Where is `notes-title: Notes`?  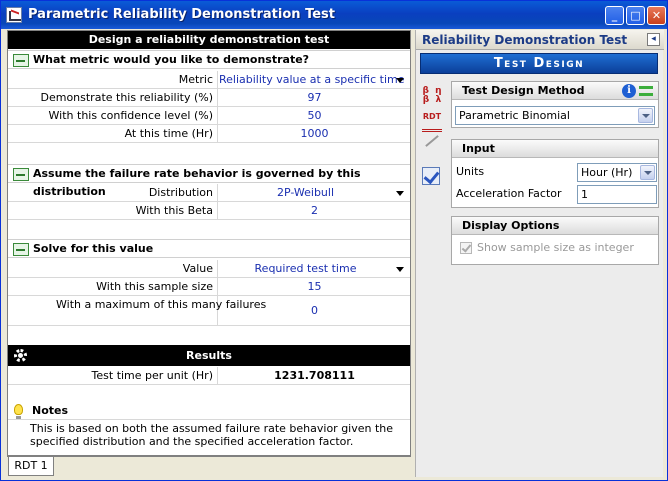
notes-title: Notes is located at coordinates (50, 410).